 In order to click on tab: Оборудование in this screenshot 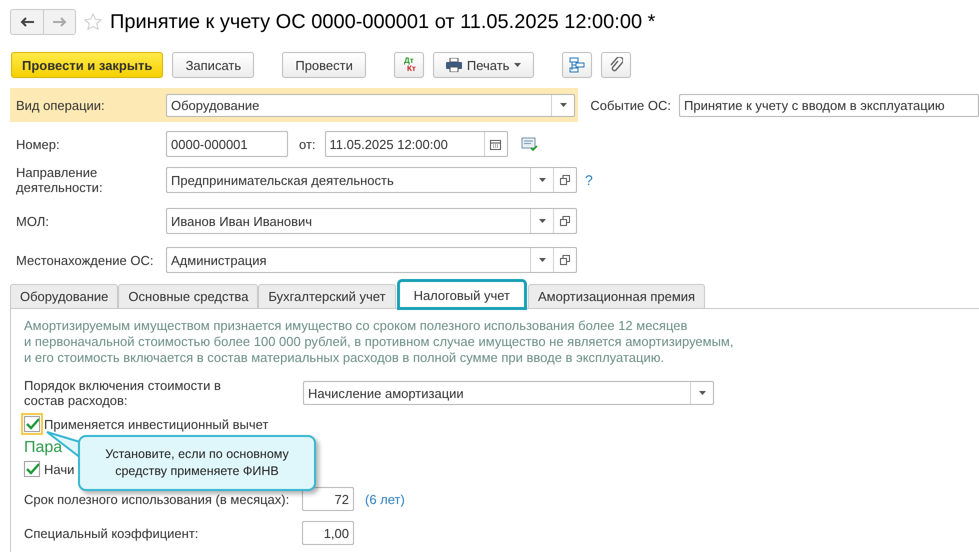, I will do `click(64, 296)`.